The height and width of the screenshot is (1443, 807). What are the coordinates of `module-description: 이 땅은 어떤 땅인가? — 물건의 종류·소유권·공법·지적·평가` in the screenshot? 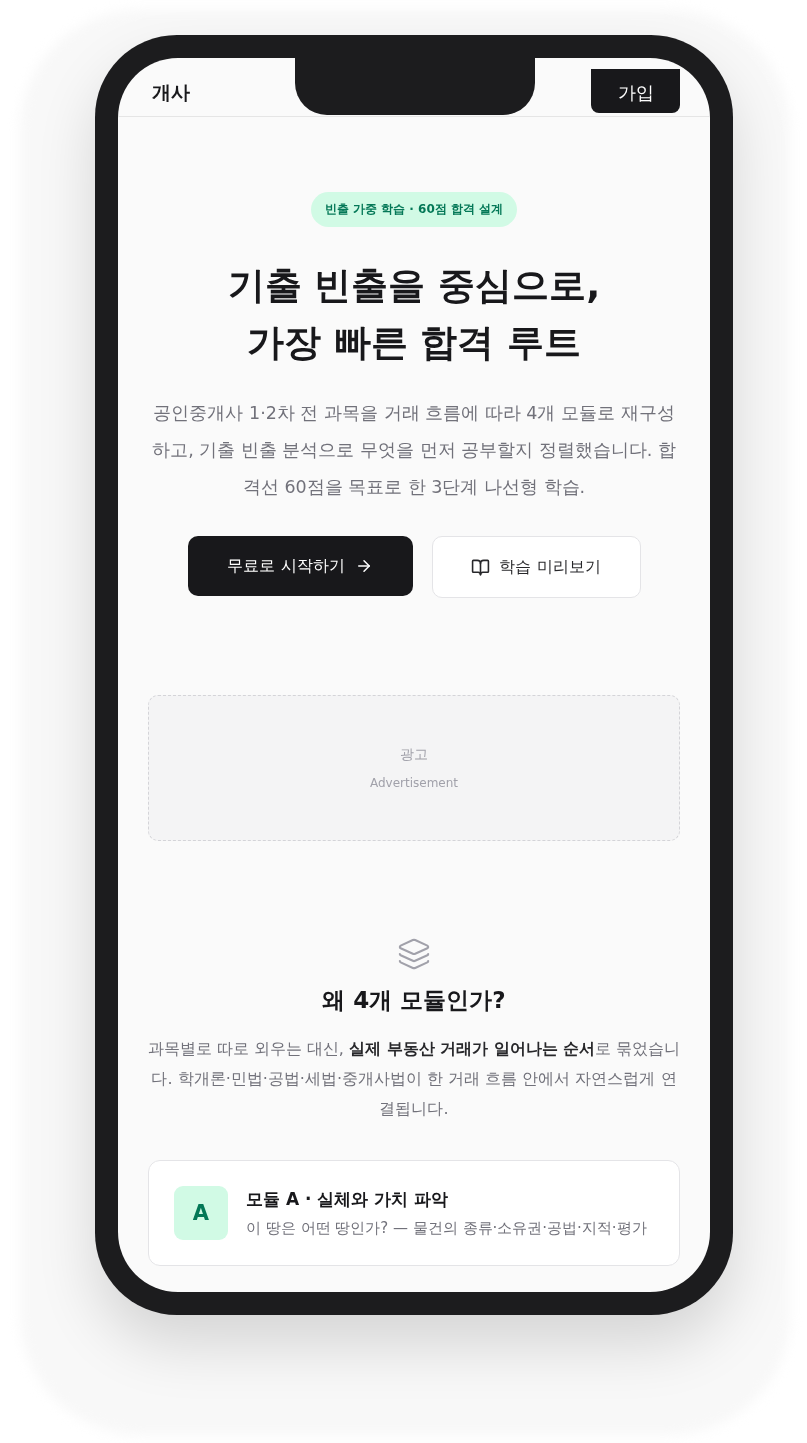 It's located at (446, 1228).